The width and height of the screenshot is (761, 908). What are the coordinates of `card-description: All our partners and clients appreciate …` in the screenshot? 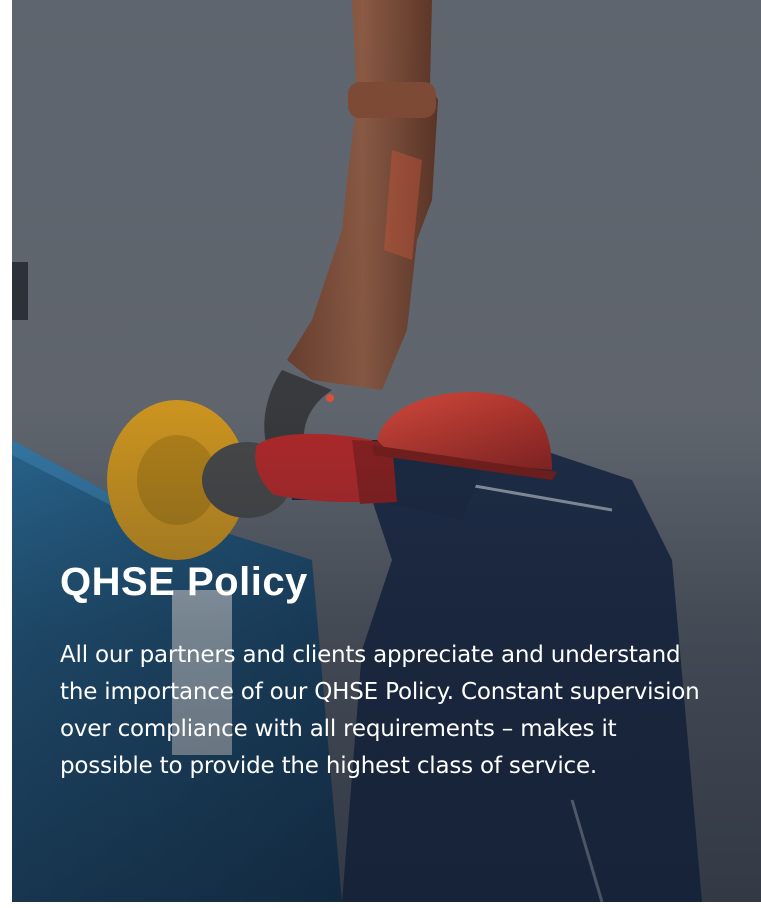 It's located at (380, 710).